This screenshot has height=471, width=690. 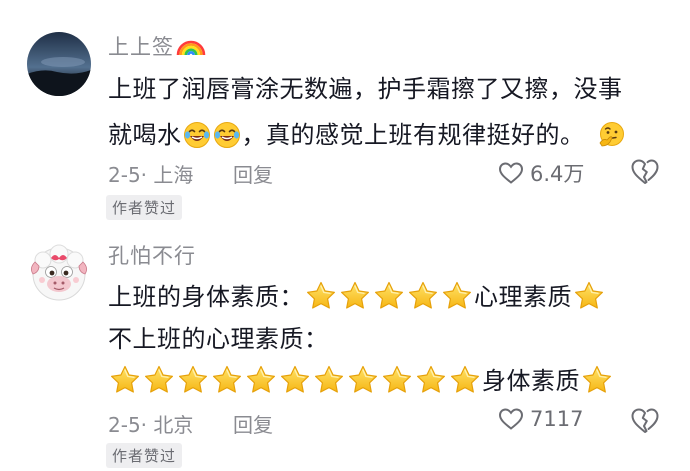 I want to click on date-location: 2-5· 北京, so click(x=151, y=425).